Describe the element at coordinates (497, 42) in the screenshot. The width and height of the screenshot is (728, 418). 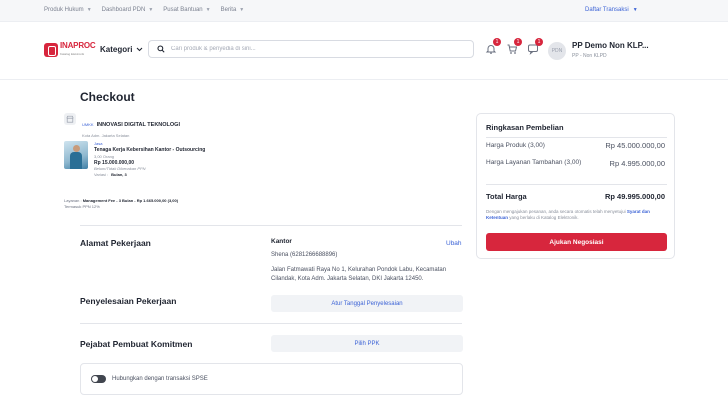
I see `notification-badge: 1` at that location.